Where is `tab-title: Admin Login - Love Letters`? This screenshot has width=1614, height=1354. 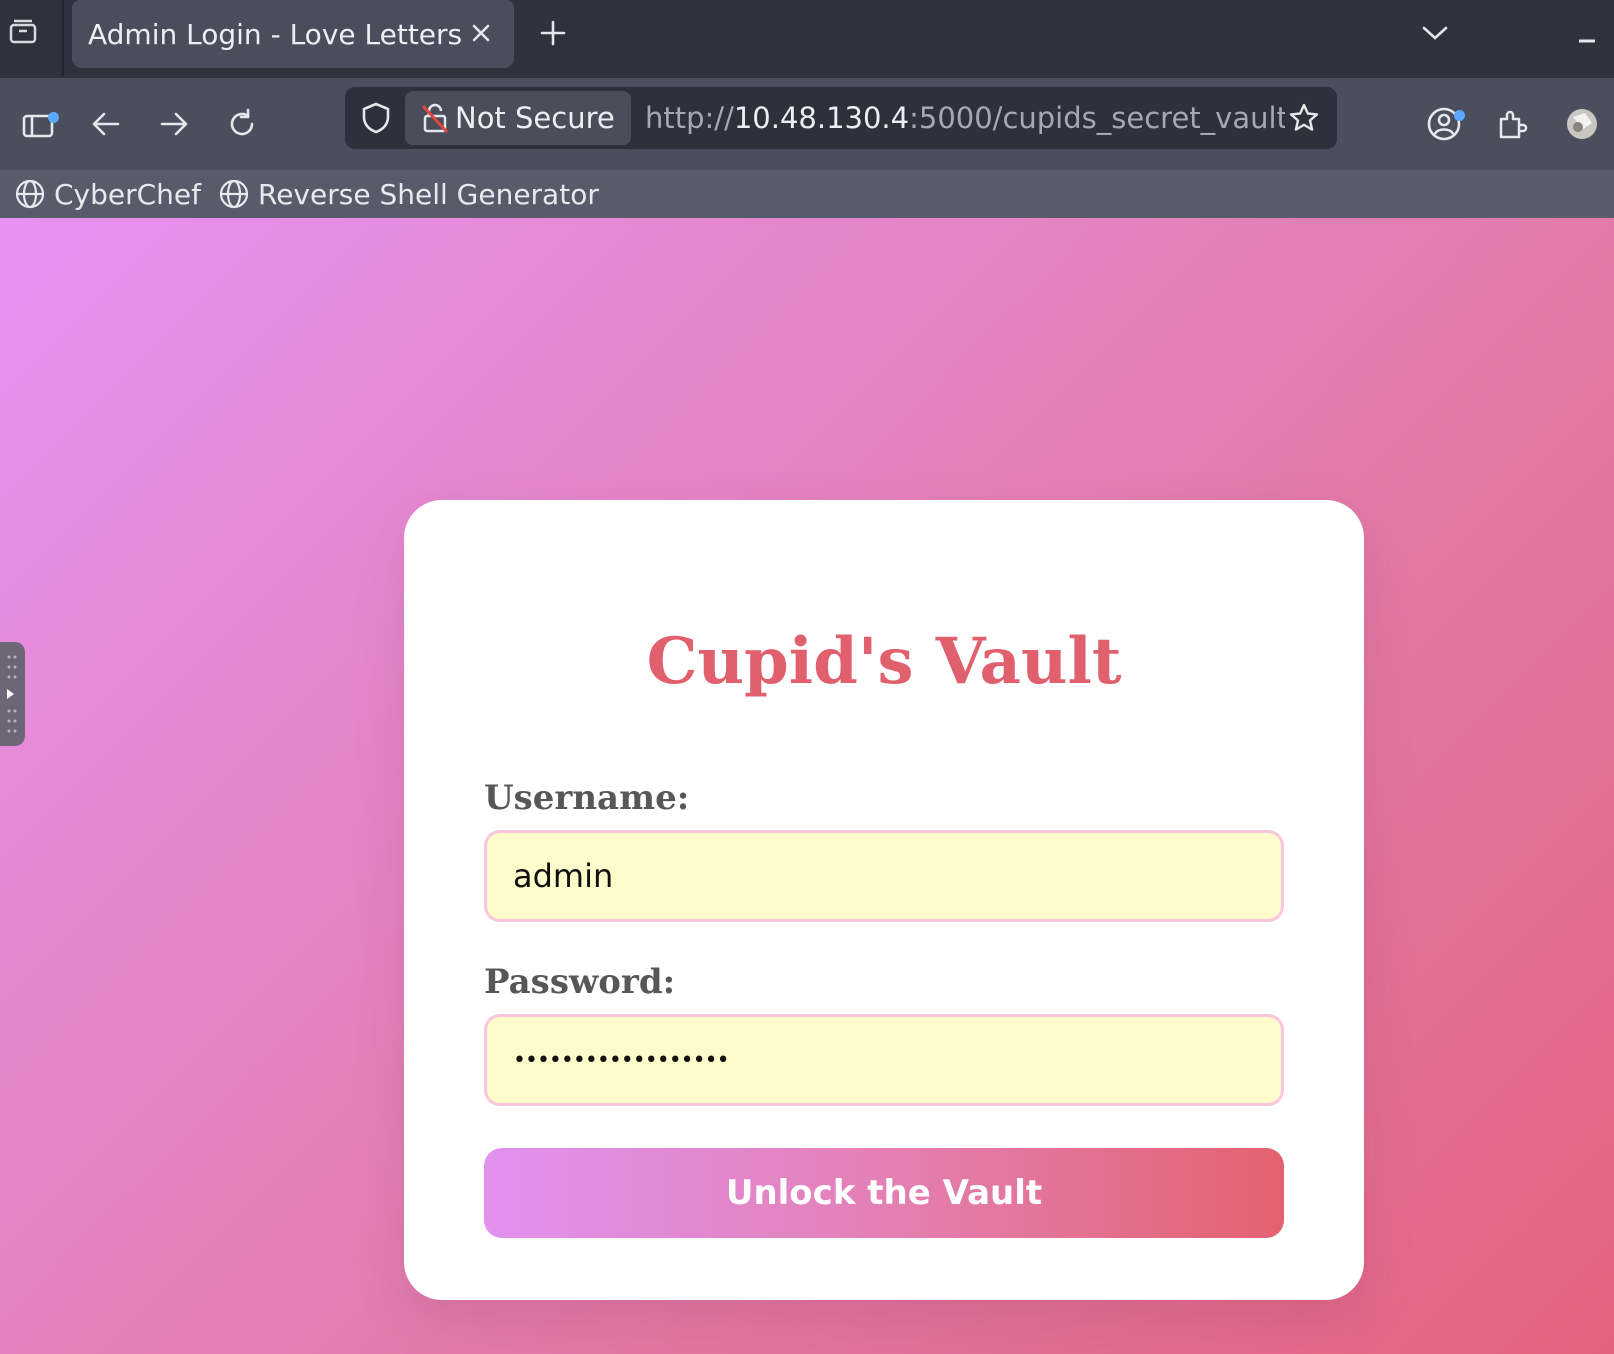 tab-title: Admin Login - Love Letters is located at coordinates (275, 34).